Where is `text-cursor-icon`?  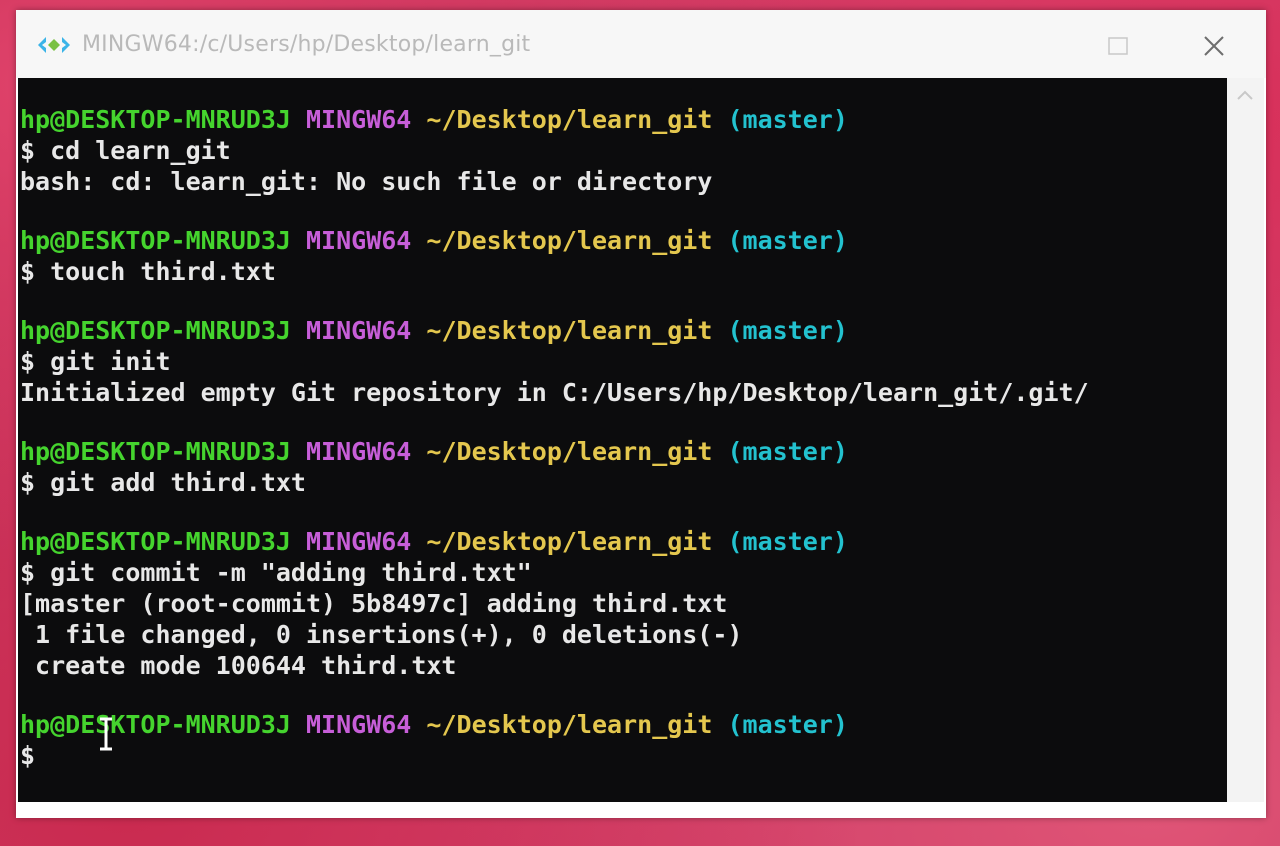
text-cursor-icon is located at coordinates (106, 734).